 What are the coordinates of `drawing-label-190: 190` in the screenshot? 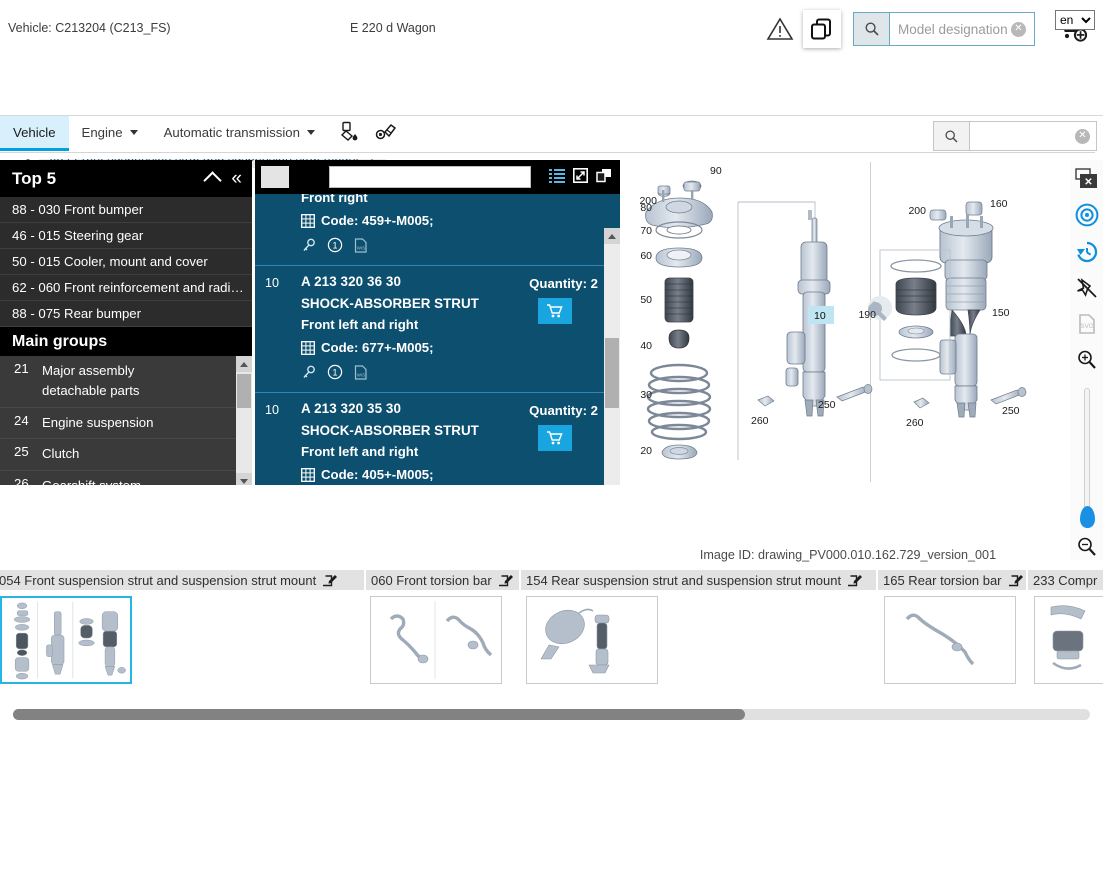 It's located at (867, 315).